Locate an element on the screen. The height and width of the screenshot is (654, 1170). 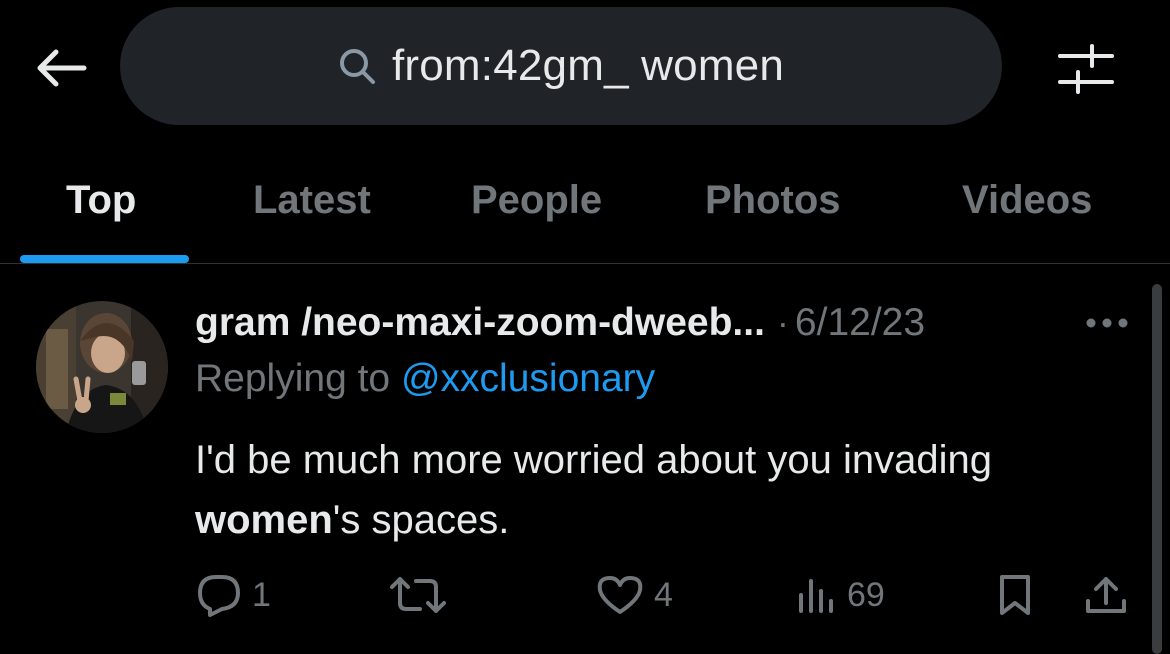
bookmark-button is located at coordinates (1015, 595).